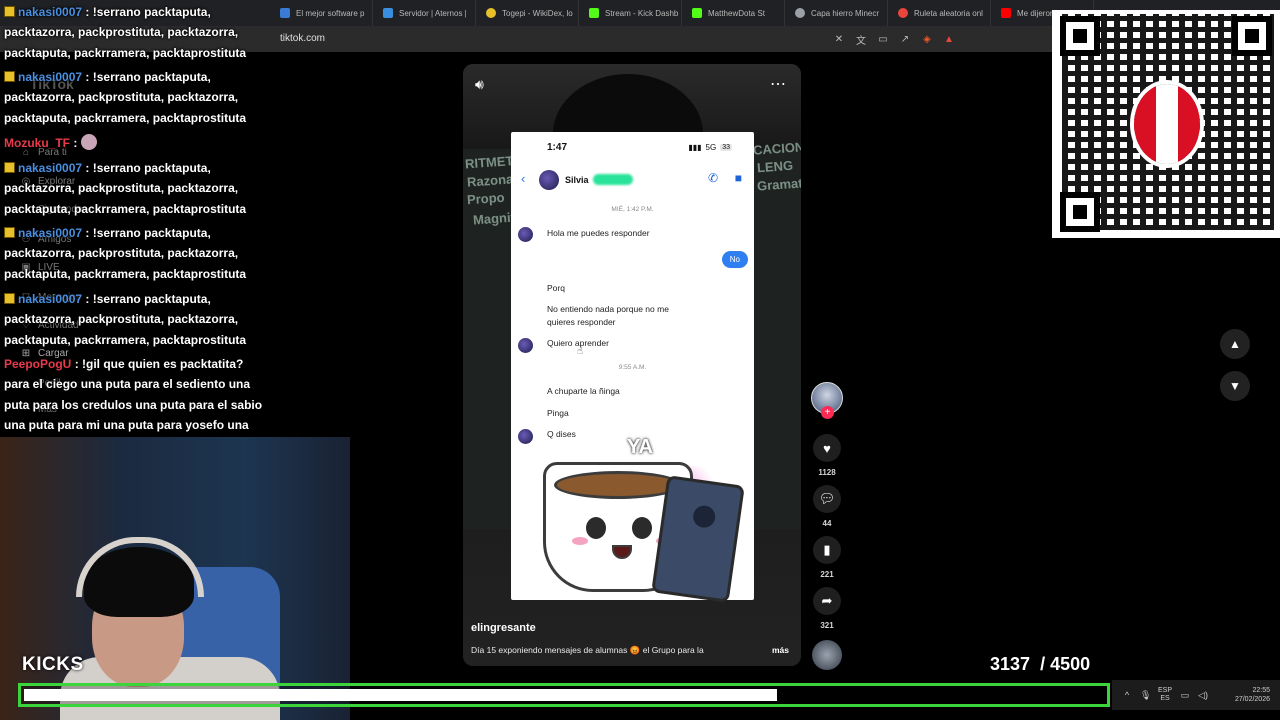  I want to click on notifications-off-icon: ✕, so click(839, 39).